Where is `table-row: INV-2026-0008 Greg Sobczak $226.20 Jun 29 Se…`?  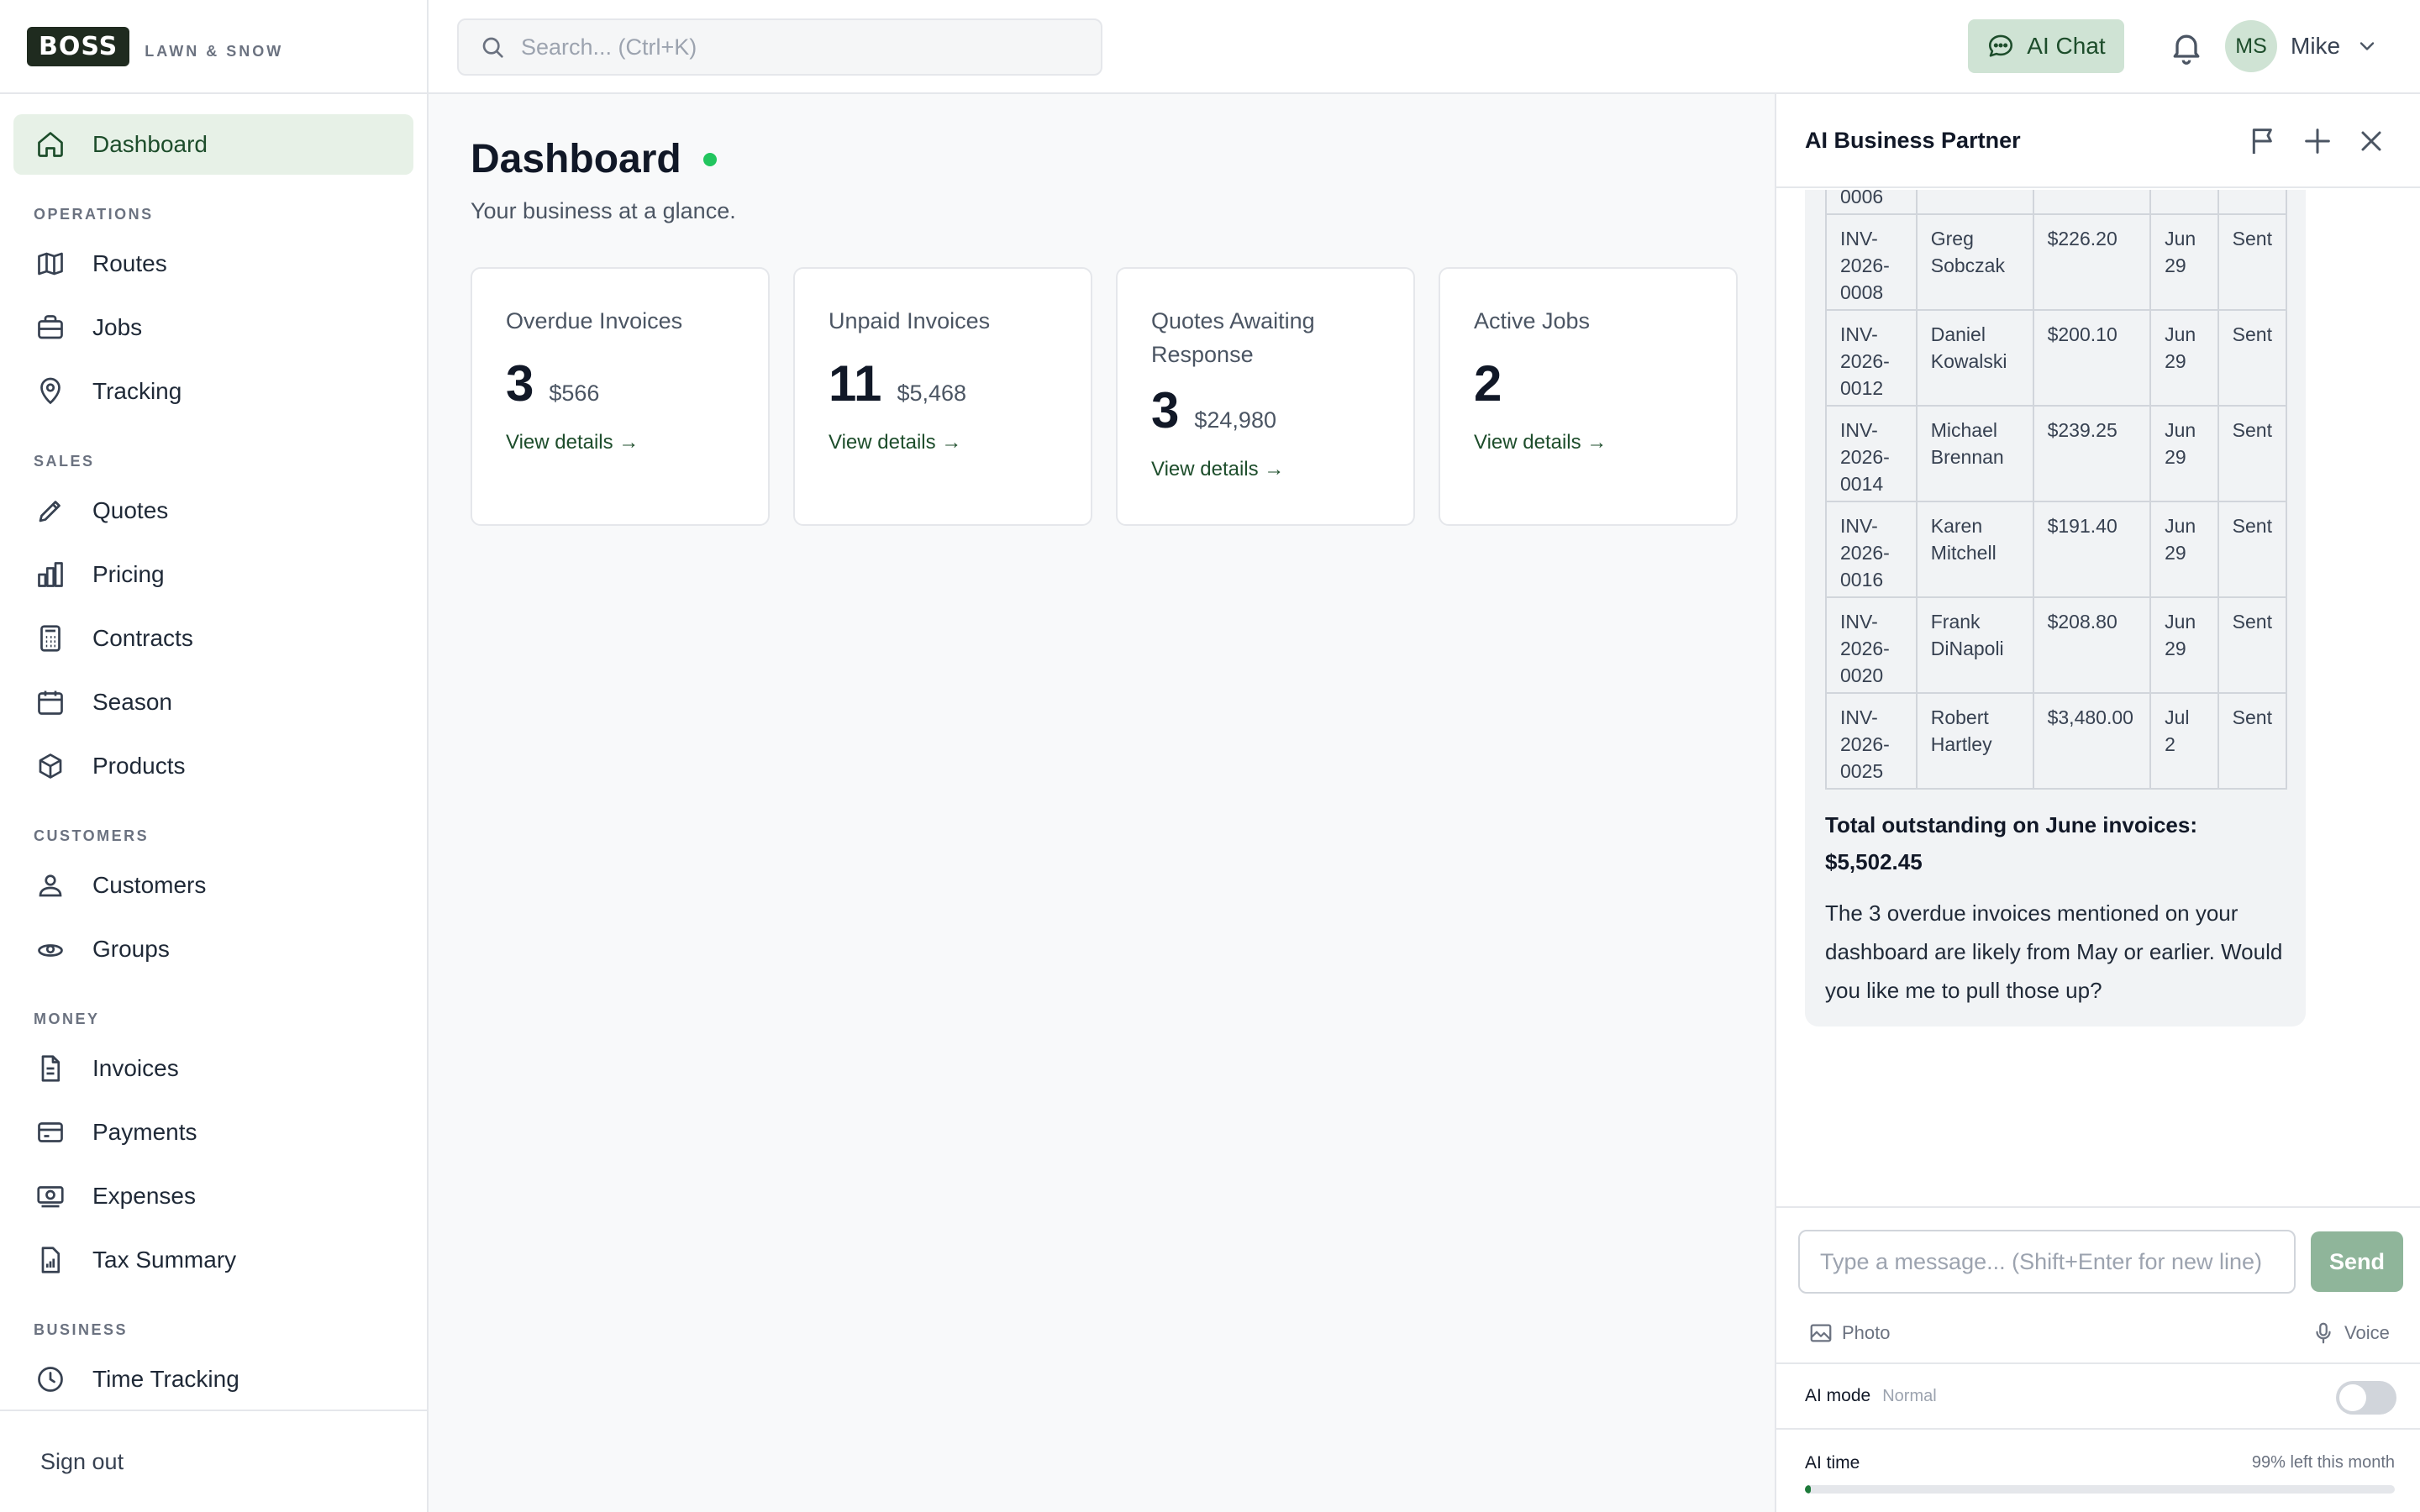 table-row: INV-2026-0008 Greg Sobczak $226.20 Jun 29 Se… is located at coordinates (2056, 262).